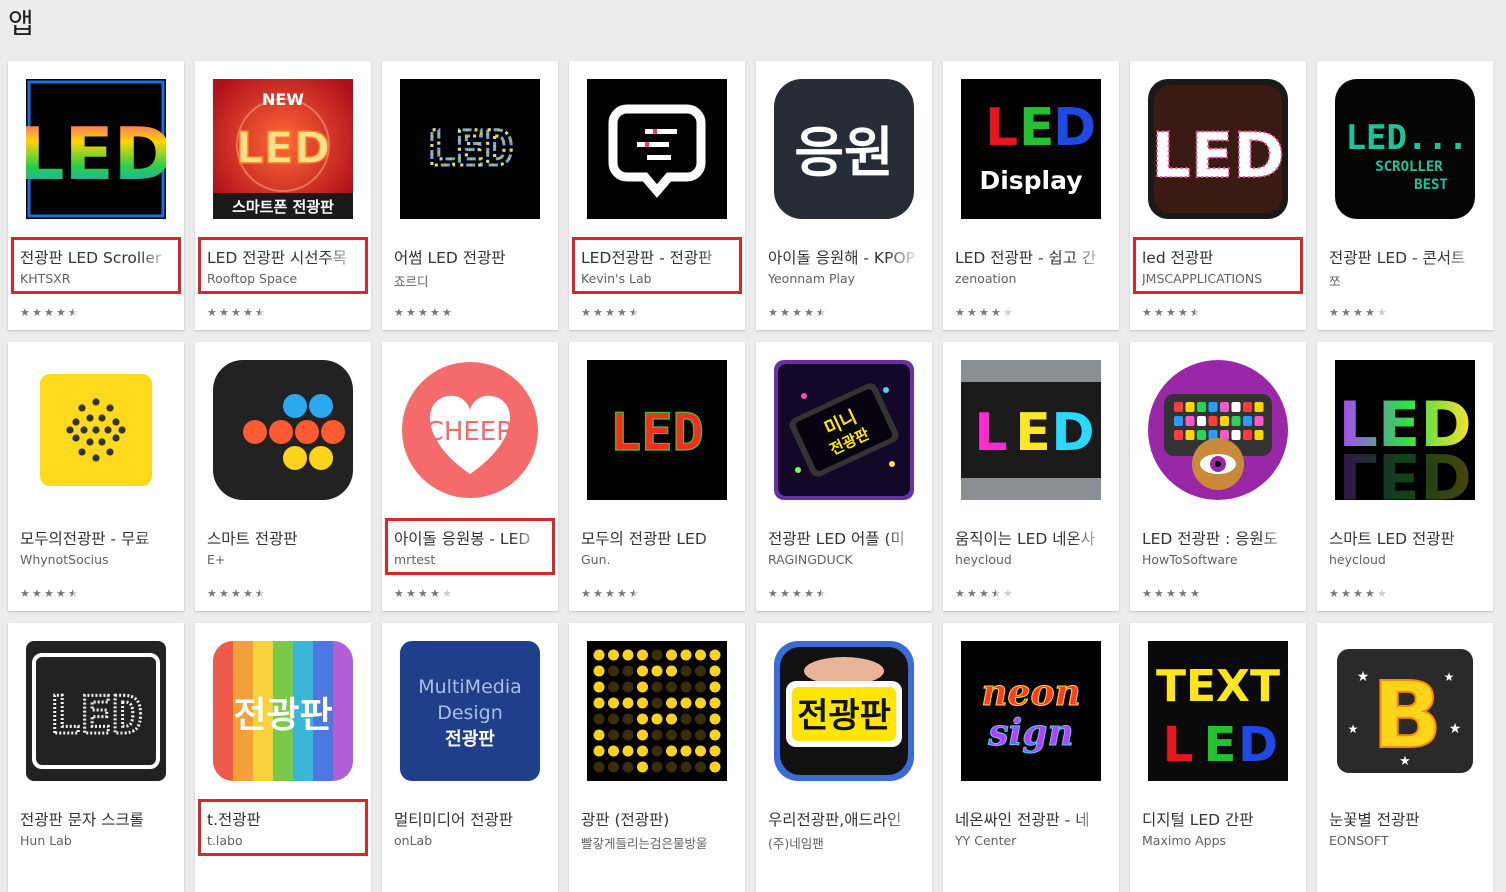 The image size is (1506, 892). Describe the element at coordinates (1218, 149) in the screenshot. I see `led-dots-icon: LED` at that location.